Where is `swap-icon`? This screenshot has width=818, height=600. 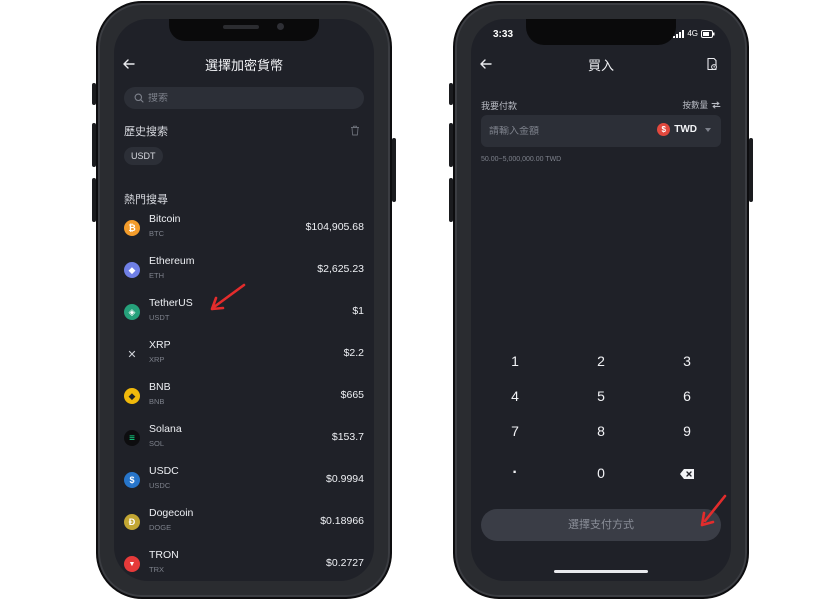
swap-icon is located at coordinates (716, 105).